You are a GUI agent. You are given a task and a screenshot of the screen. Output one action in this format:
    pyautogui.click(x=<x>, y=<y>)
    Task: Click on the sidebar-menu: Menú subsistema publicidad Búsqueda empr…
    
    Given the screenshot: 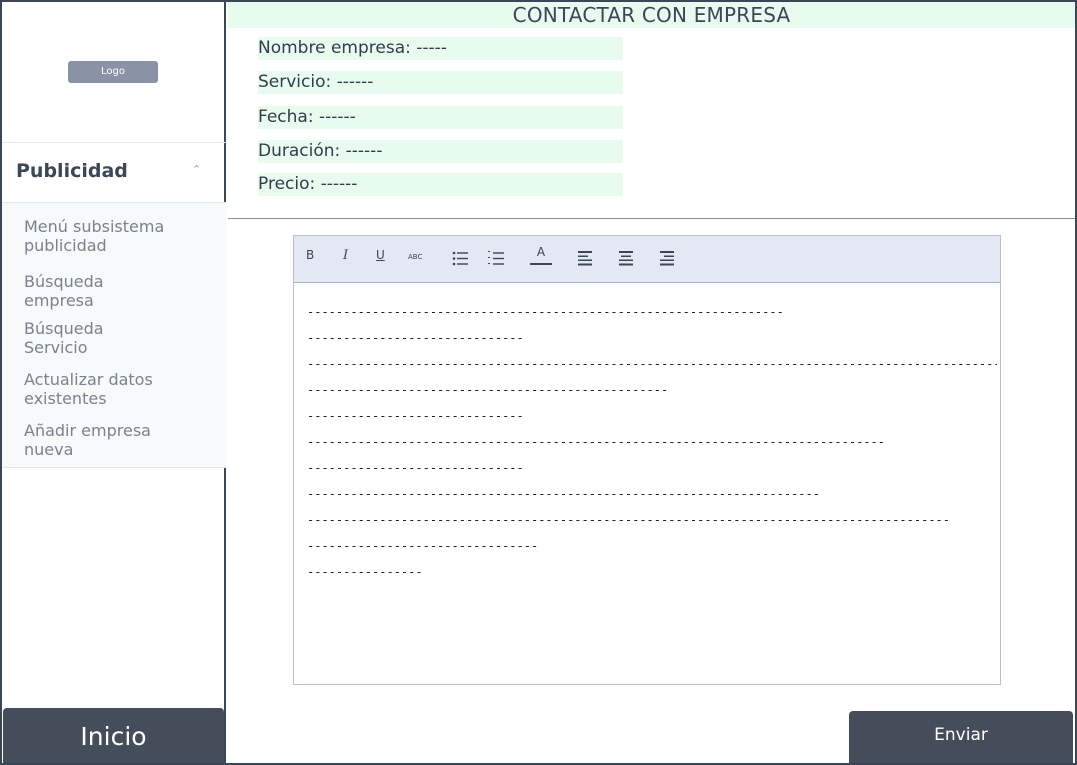 What is the action you would take?
    pyautogui.click(x=114, y=335)
    